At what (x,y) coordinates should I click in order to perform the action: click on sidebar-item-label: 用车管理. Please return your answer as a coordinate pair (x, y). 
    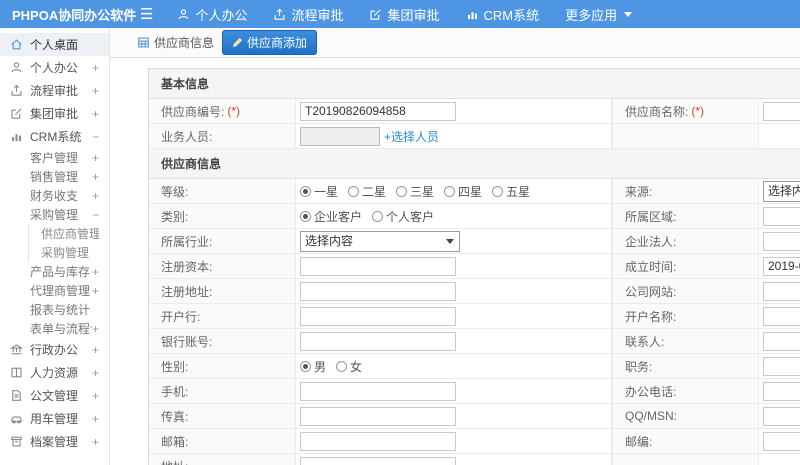
    Looking at the image, I should click on (54, 419).